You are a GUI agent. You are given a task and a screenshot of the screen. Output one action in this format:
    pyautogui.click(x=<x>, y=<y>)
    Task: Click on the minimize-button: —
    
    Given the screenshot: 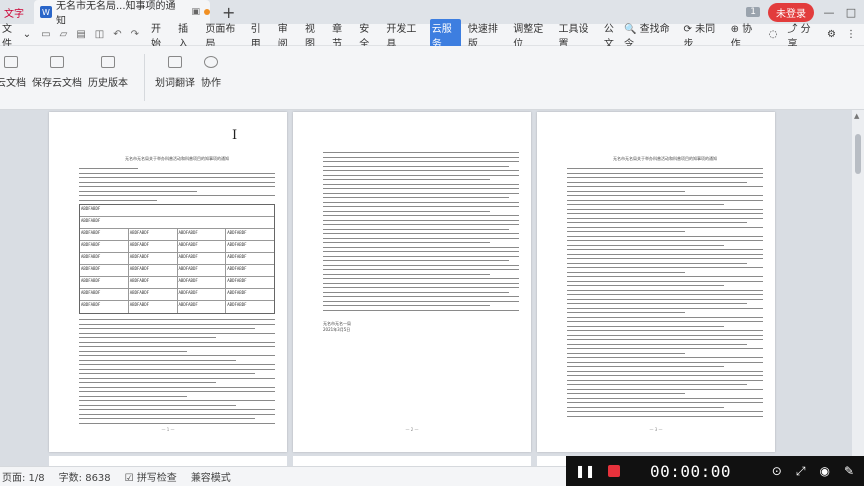 What is the action you would take?
    pyautogui.click(x=829, y=12)
    